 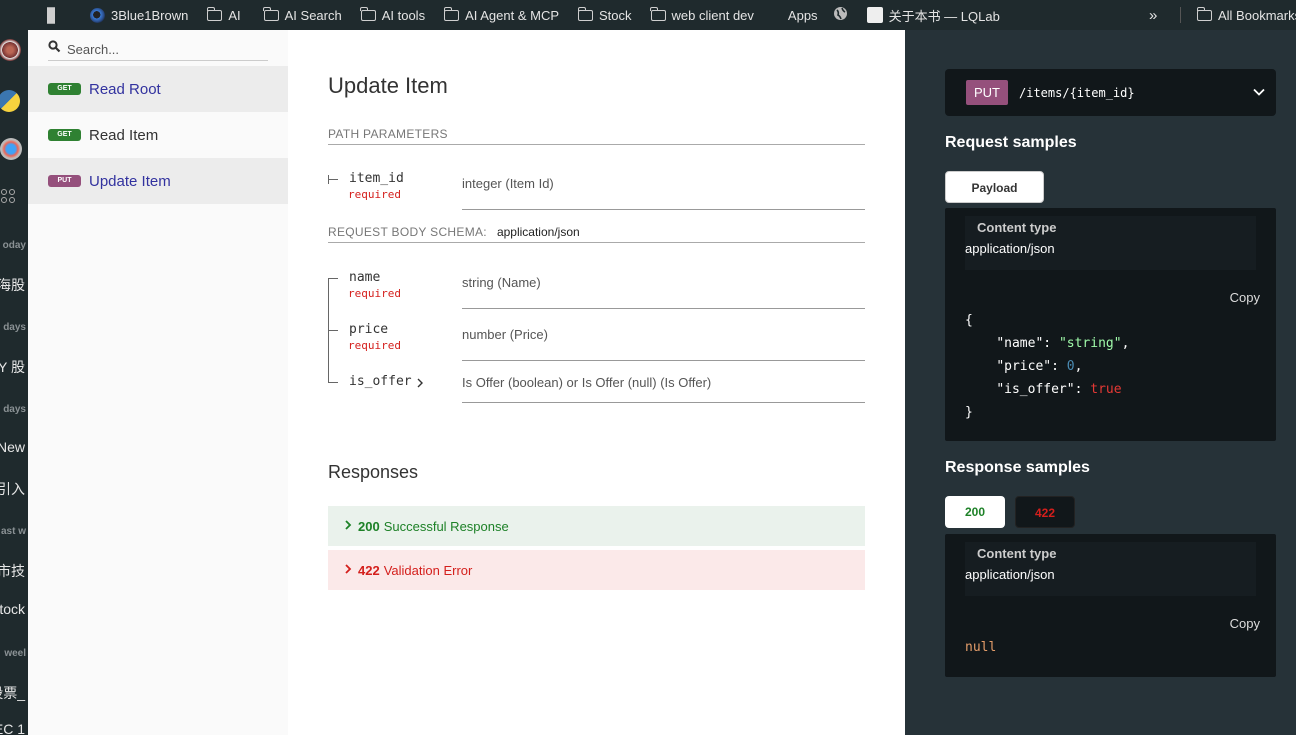 What do you see at coordinates (38, 15) in the screenshot?
I see `apps-grid-button` at bounding box center [38, 15].